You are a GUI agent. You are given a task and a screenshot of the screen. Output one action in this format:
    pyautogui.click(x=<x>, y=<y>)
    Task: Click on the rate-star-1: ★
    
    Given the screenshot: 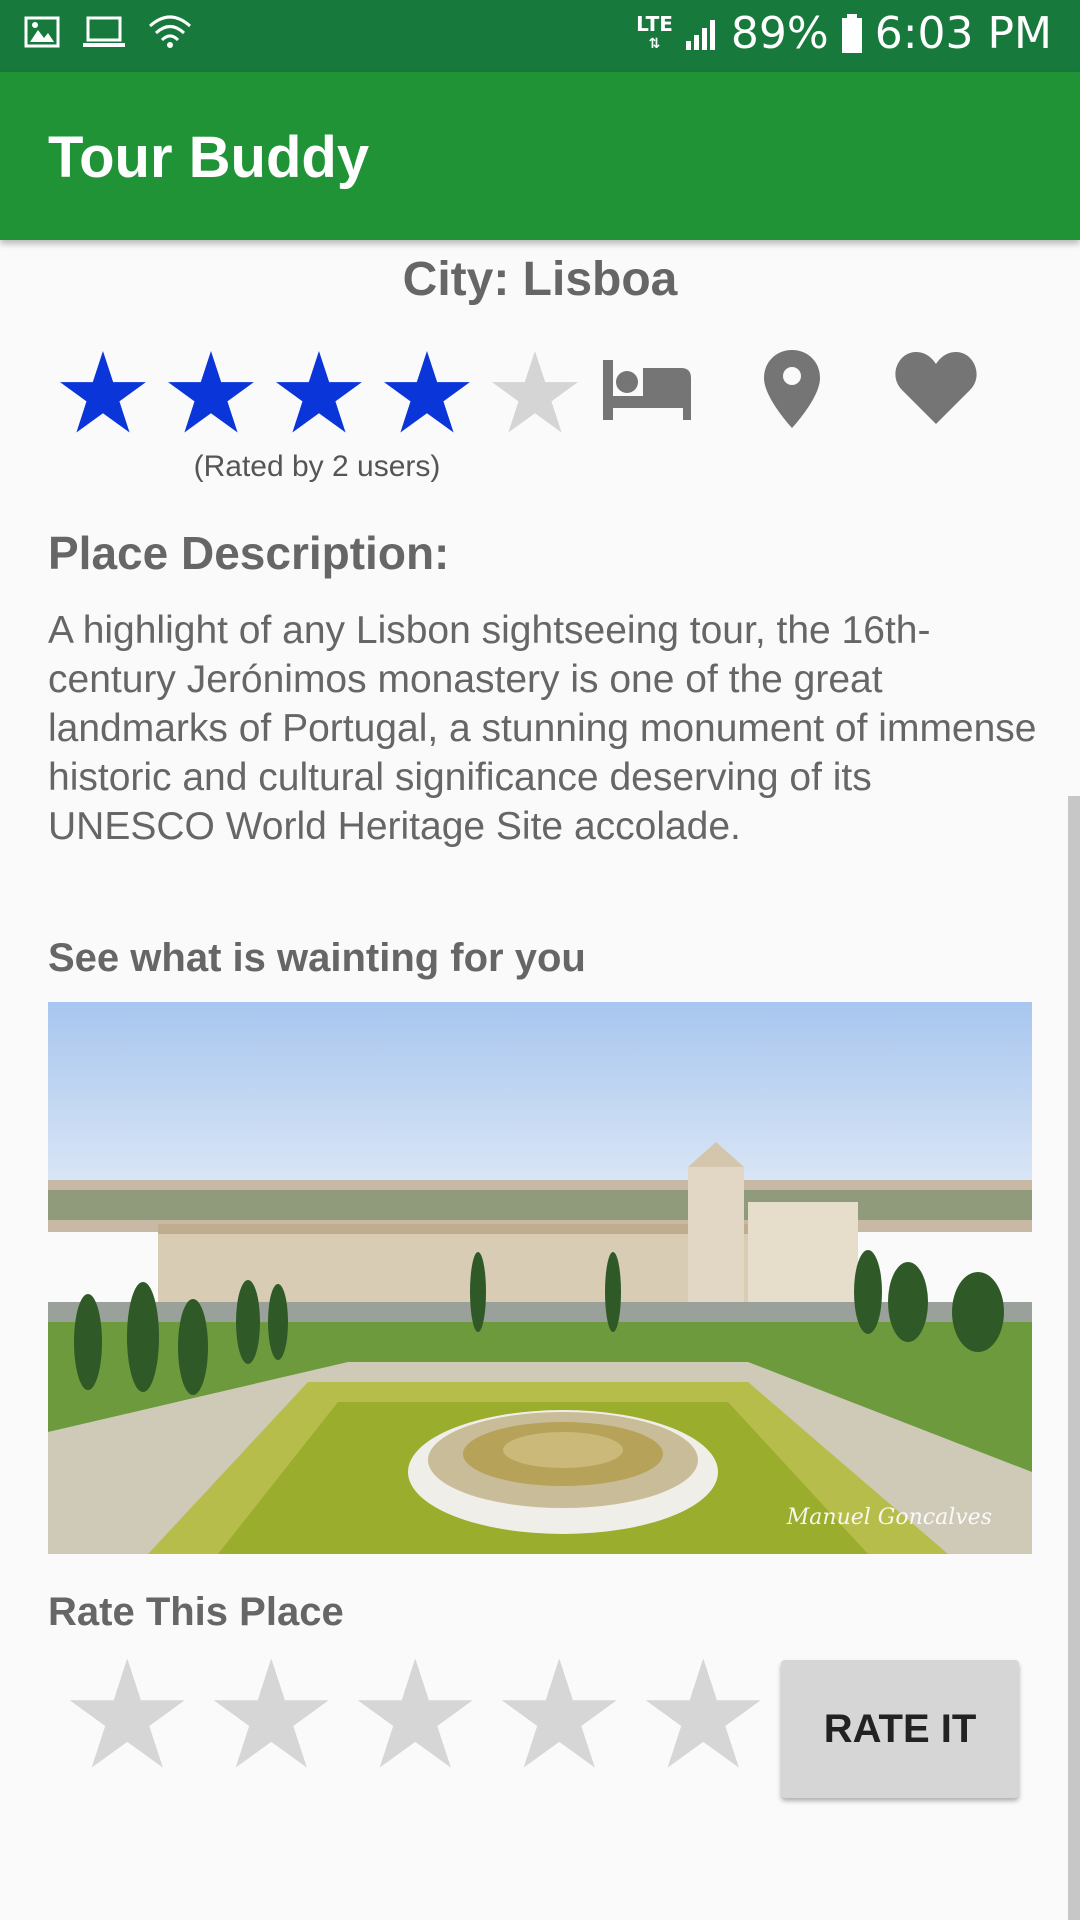 What is the action you would take?
    pyautogui.click(x=127, y=1715)
    